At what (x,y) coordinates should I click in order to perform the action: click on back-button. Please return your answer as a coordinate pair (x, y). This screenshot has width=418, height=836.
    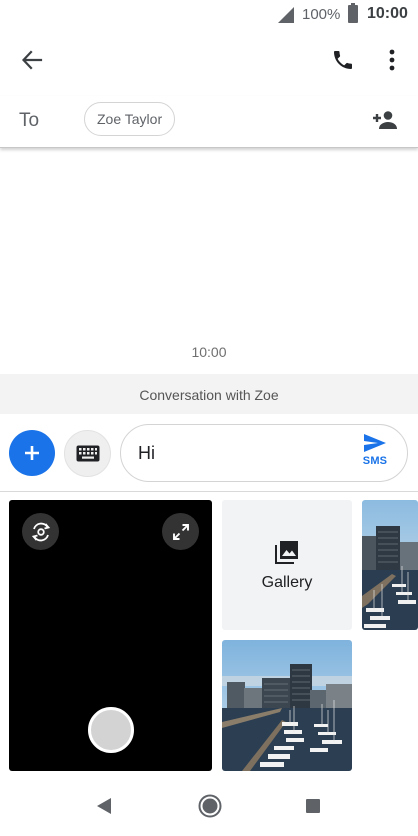
    Looking at the image, I should click on (32, 60).